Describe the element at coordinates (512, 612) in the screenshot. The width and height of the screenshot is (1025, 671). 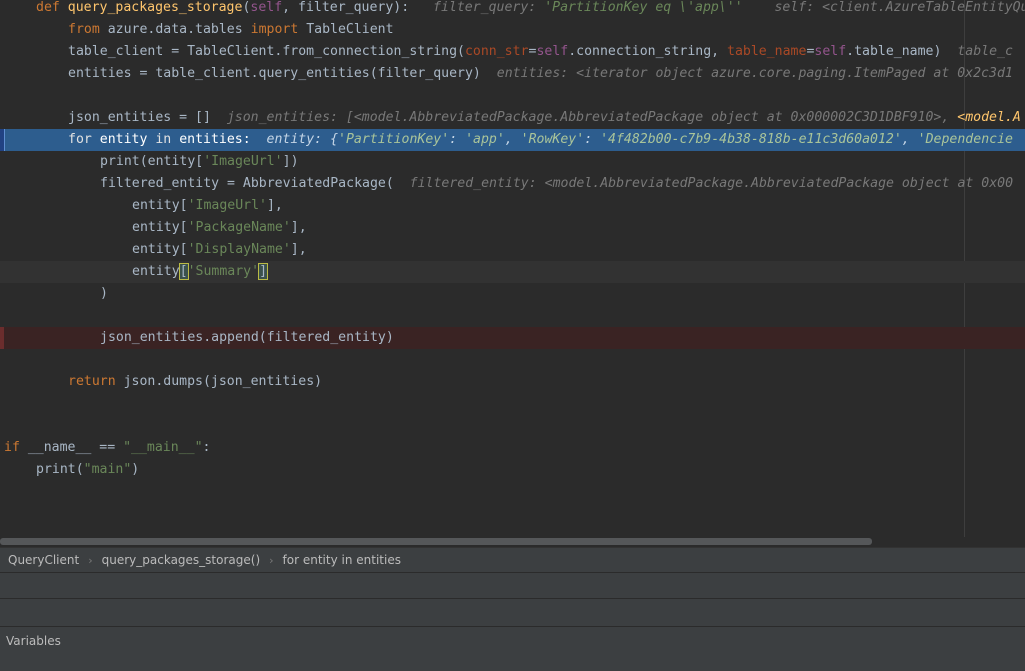
I see `debug-frames-row` at that location.